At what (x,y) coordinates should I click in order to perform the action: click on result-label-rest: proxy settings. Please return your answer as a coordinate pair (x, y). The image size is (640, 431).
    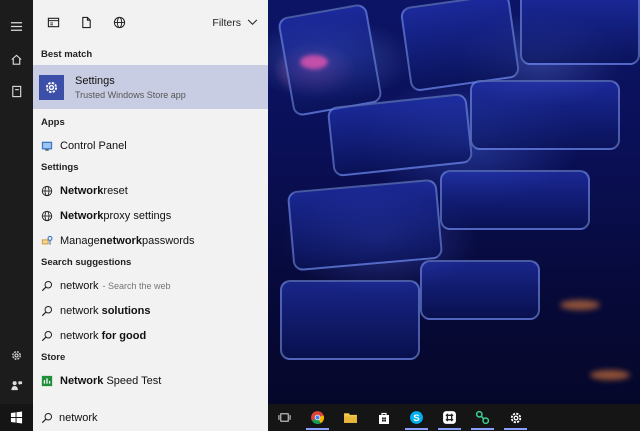
    Looking at the image, I should click on (137, 215).